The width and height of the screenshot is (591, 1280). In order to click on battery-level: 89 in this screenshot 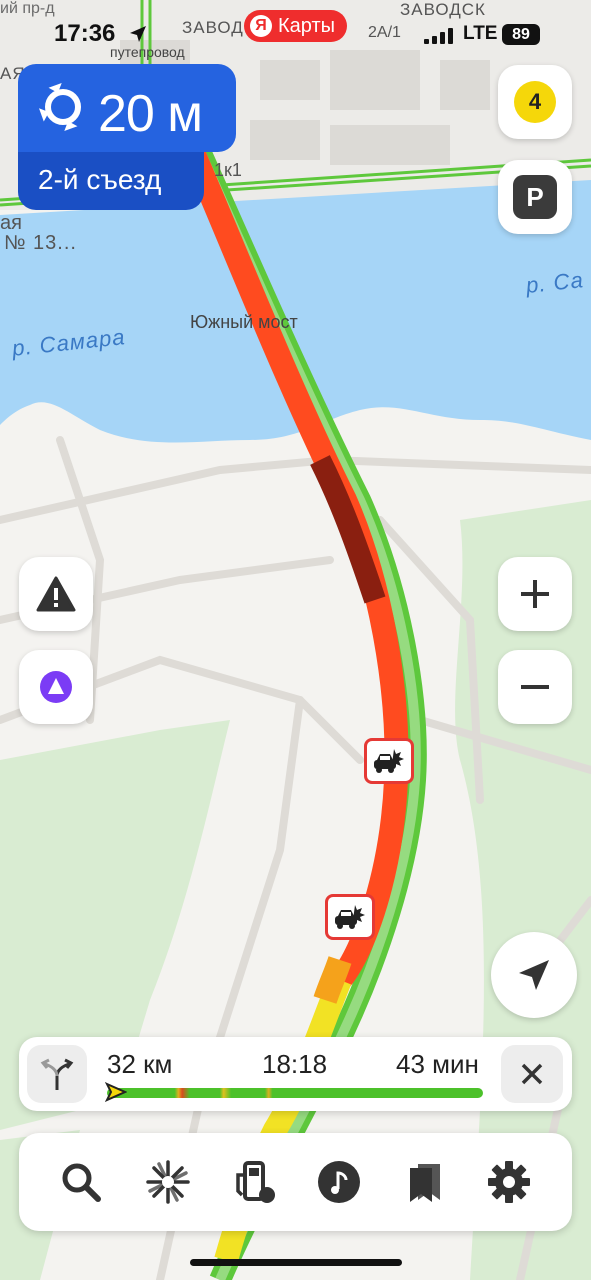, I will do `click(521, 34)`.